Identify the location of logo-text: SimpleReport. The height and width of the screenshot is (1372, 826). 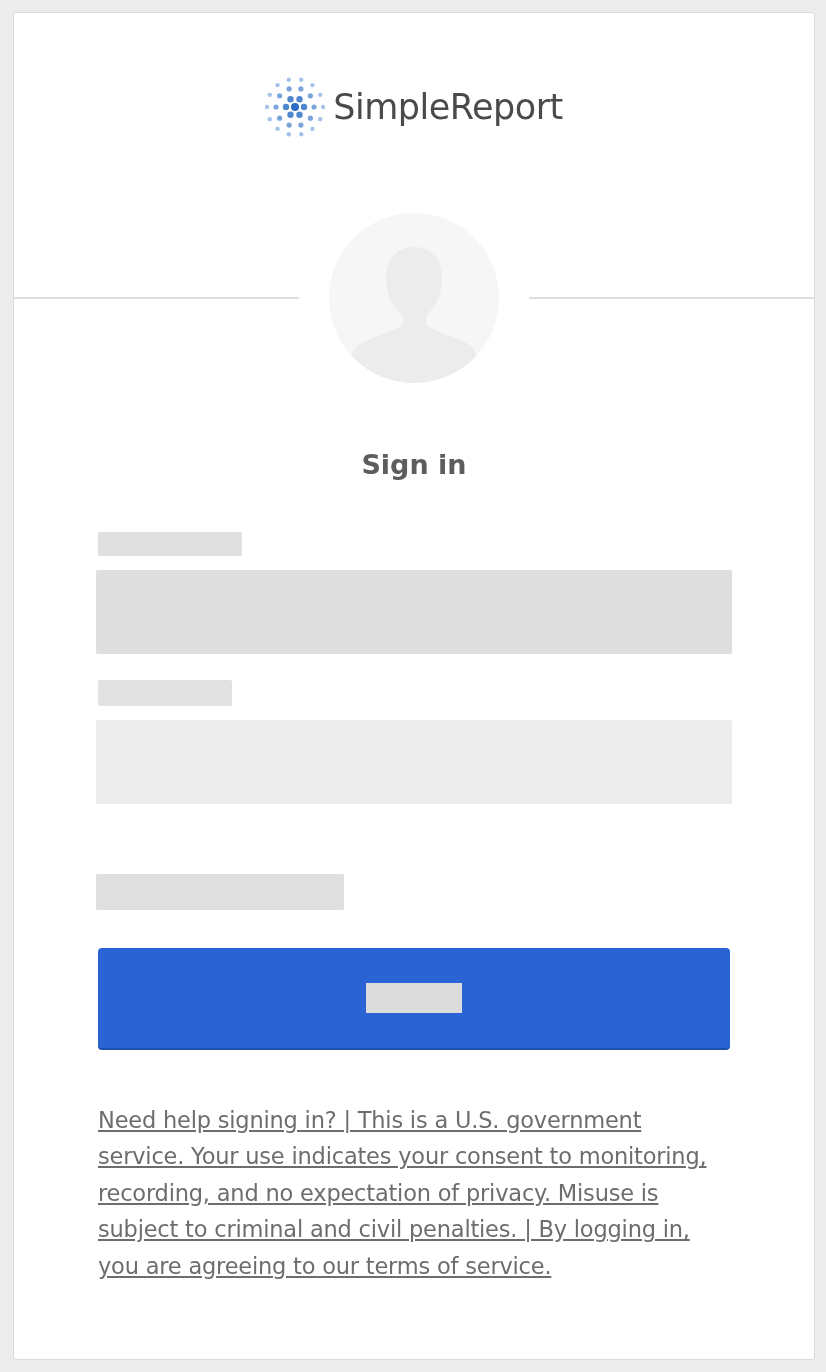
(448, 107).